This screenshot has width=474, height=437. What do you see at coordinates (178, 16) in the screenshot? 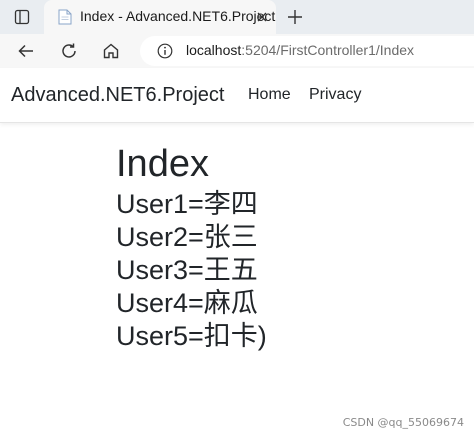
I see `tab-title: Index - Advanced.NET6.Project` at bounding box center [178, 16].